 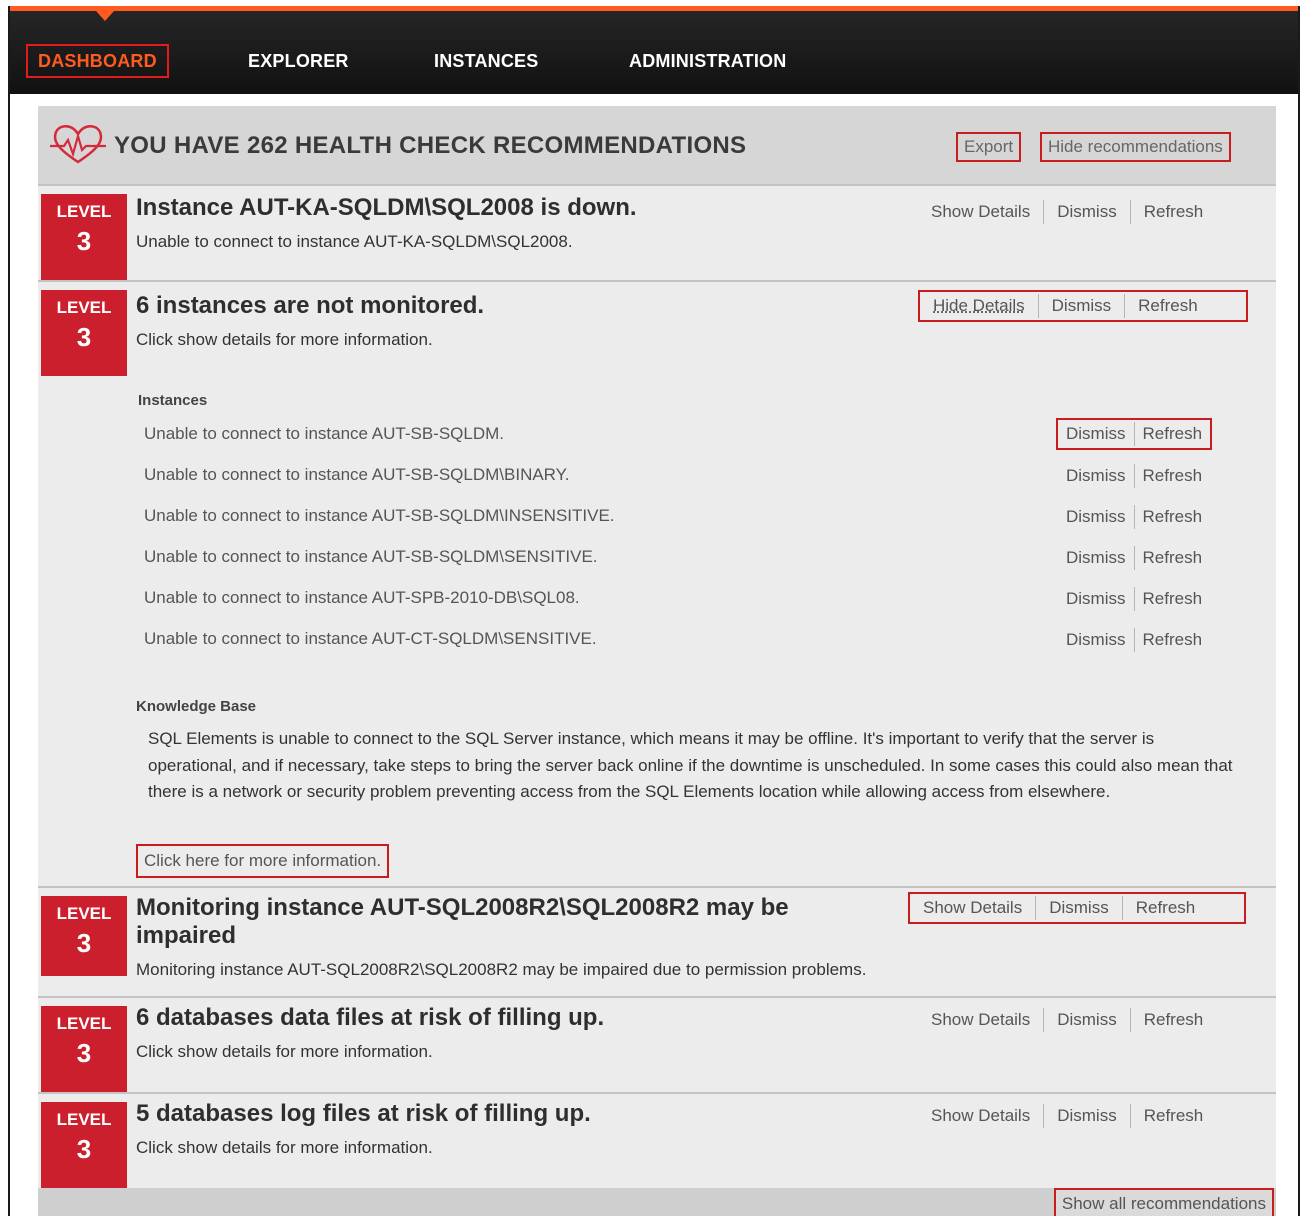 I want to click on more-information-link: Click here for more information., so click(x=263, y=861).